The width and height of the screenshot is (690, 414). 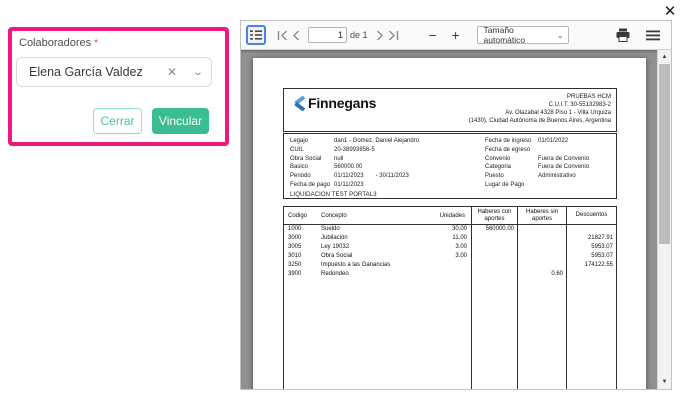 I want to click on table-row: 3250 Impuesto a las Ganancias 174122.55, so click(x=450, y=265).